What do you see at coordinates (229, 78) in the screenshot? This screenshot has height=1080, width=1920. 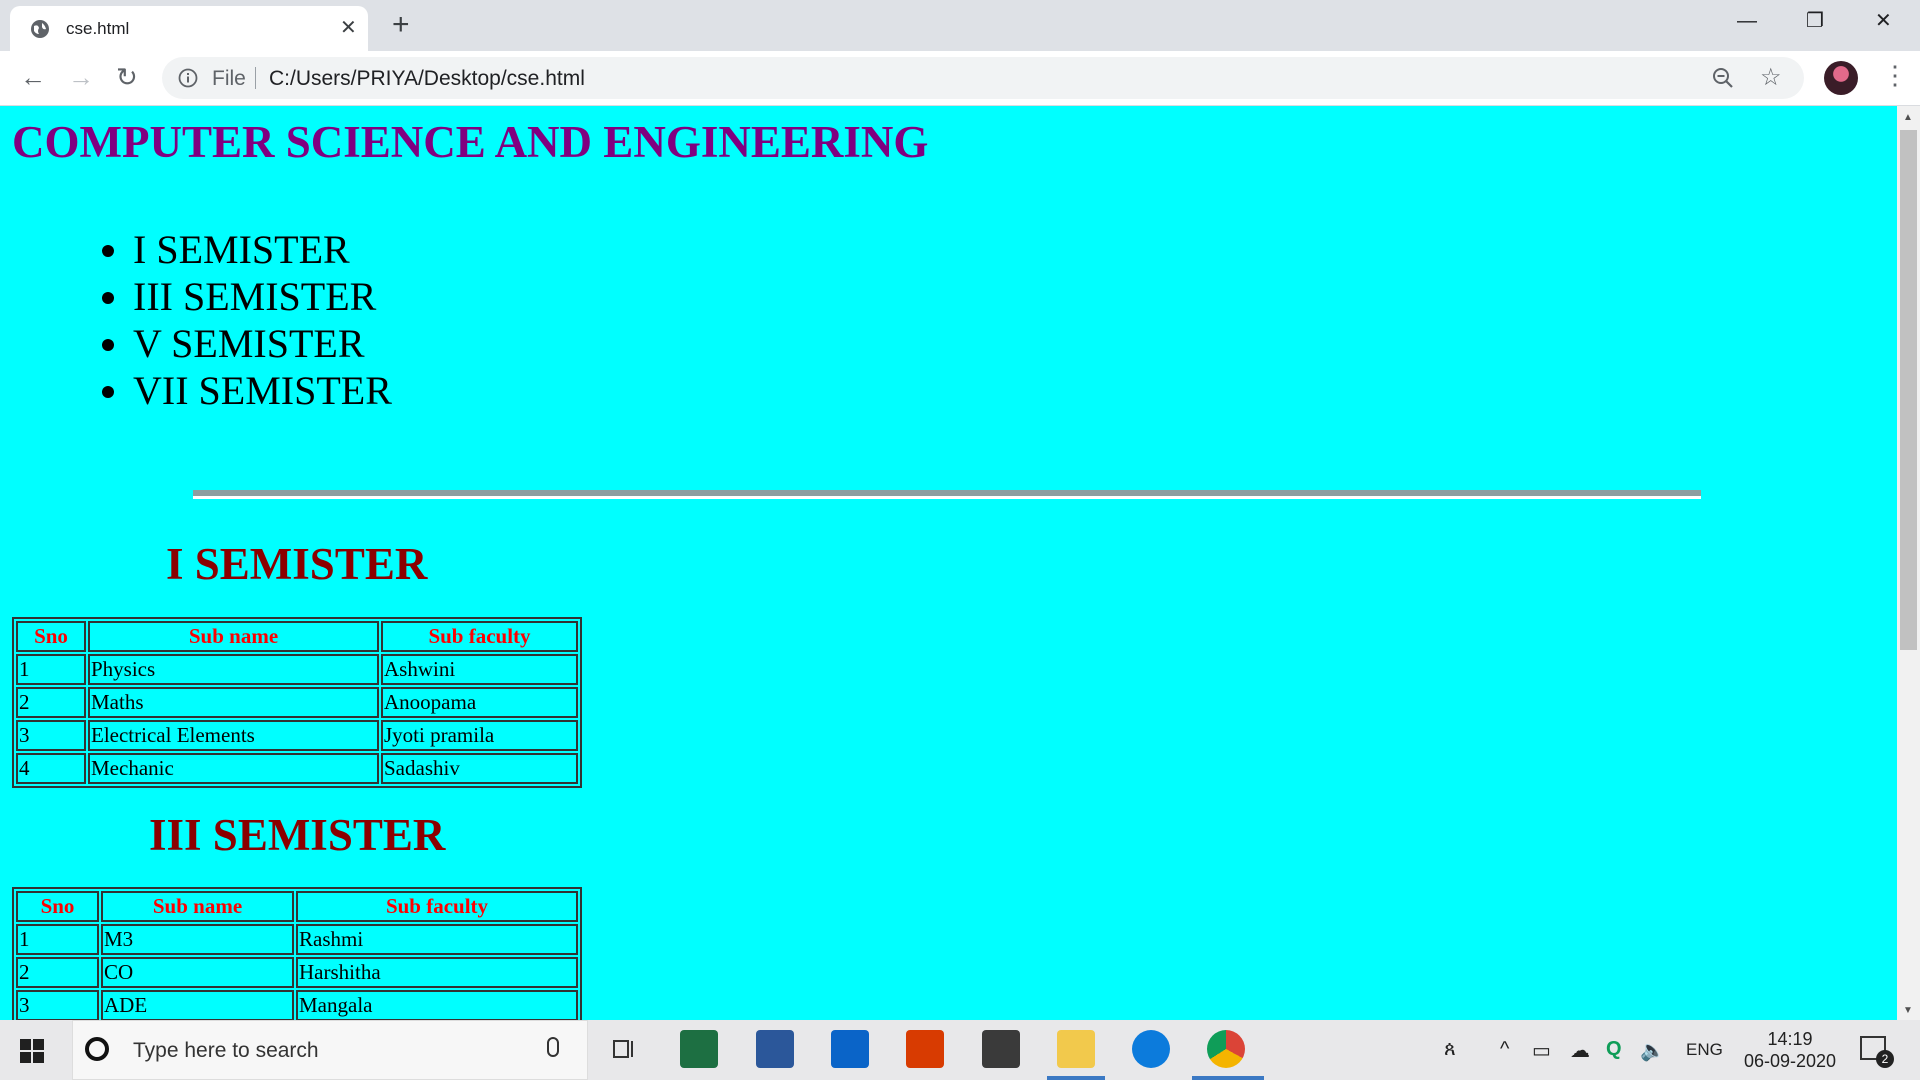 I see `scheme-label: File` at bounding box center [229, 78].